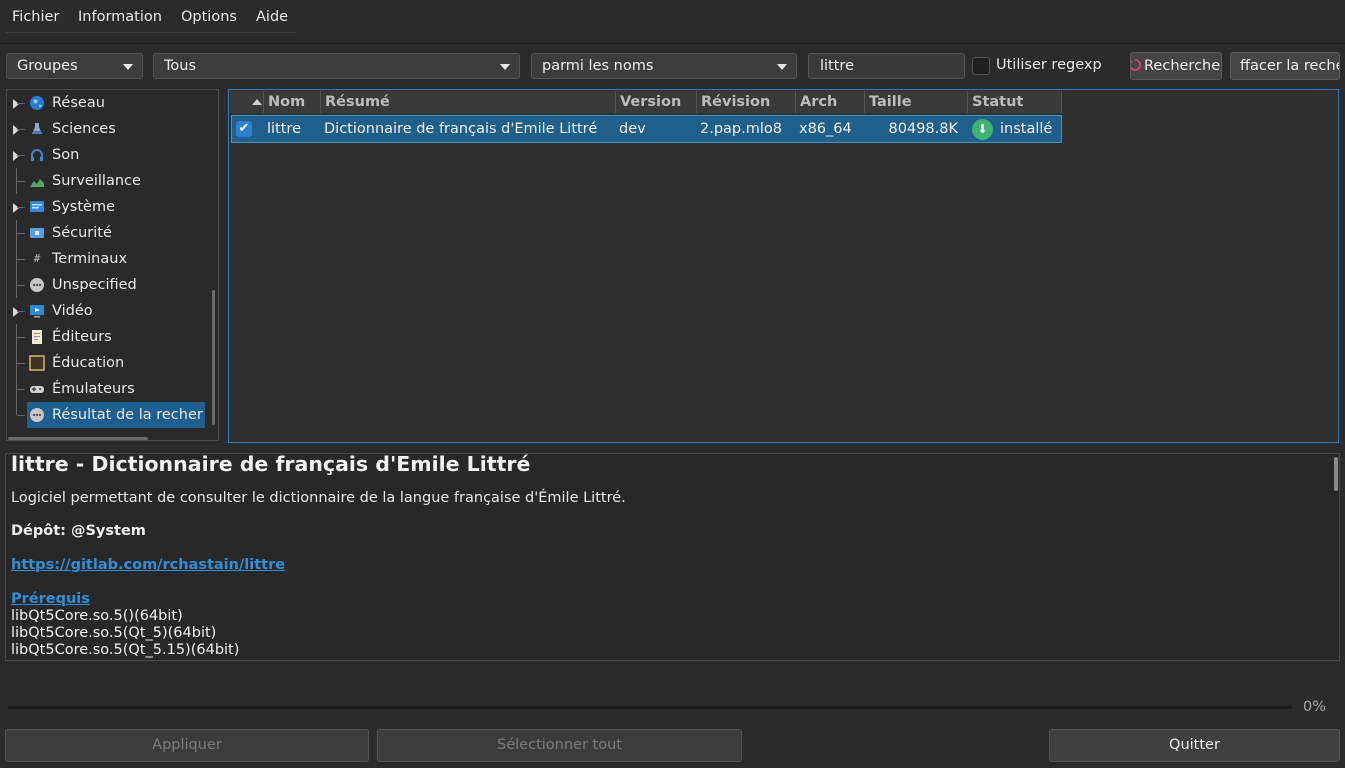  What do you see at coordinates (336, 66) in the screenshot?
I see `filter-combo: Tous` at bounding box center [336, 66].